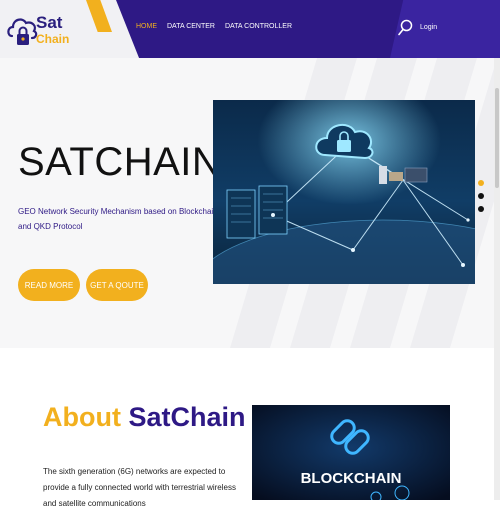 The image size is (500, 512). Describe the element at coordinates (428, 27) in the screenshot. I see `login-link: Login` at that location.